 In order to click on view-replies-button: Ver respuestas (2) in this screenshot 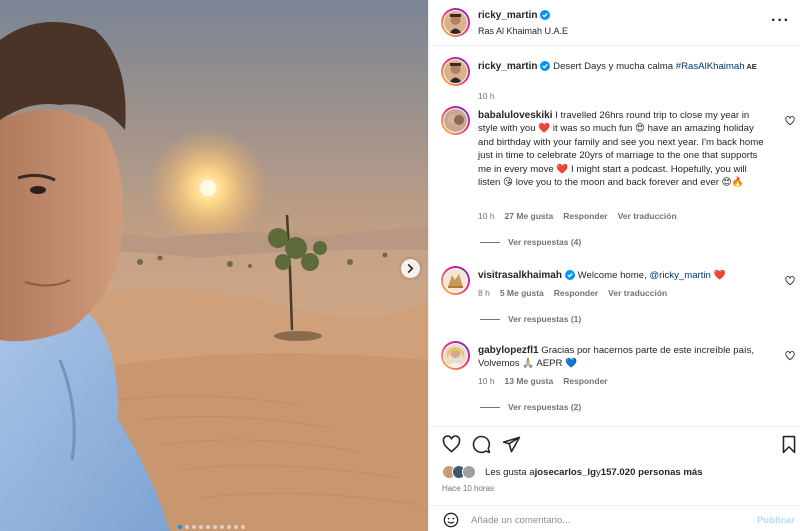, I will do `click(530, 407)`.